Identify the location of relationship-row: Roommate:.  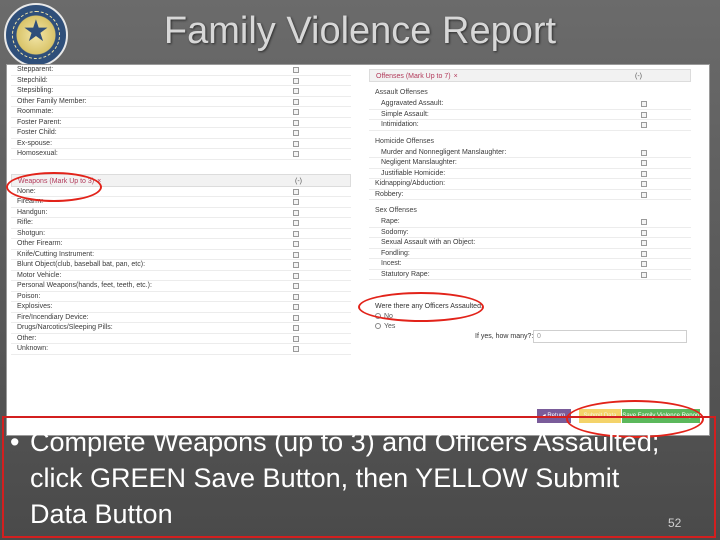
(181, 112).